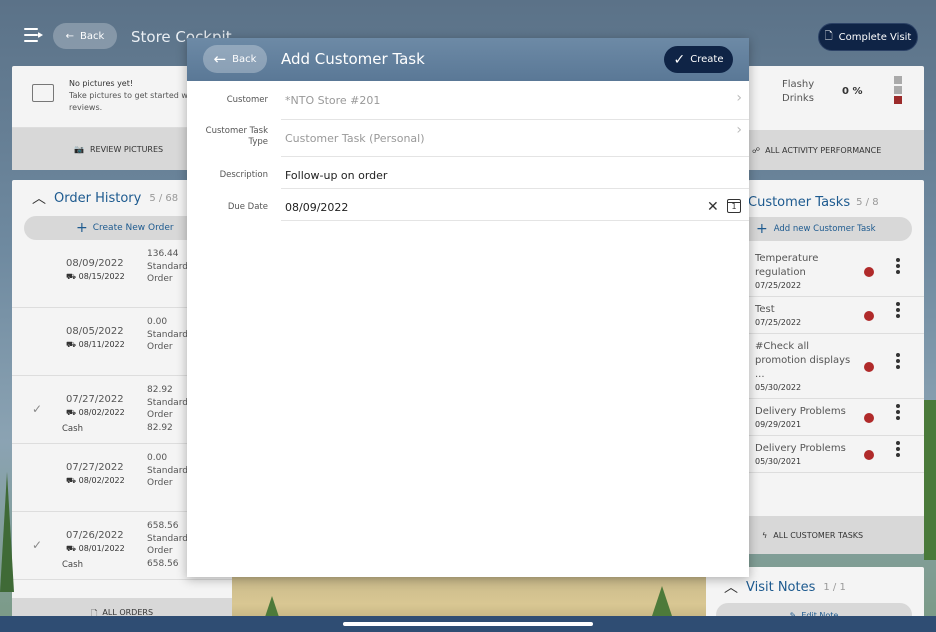  I want to click on order-date: 08/05/2022, so click(95, 331).